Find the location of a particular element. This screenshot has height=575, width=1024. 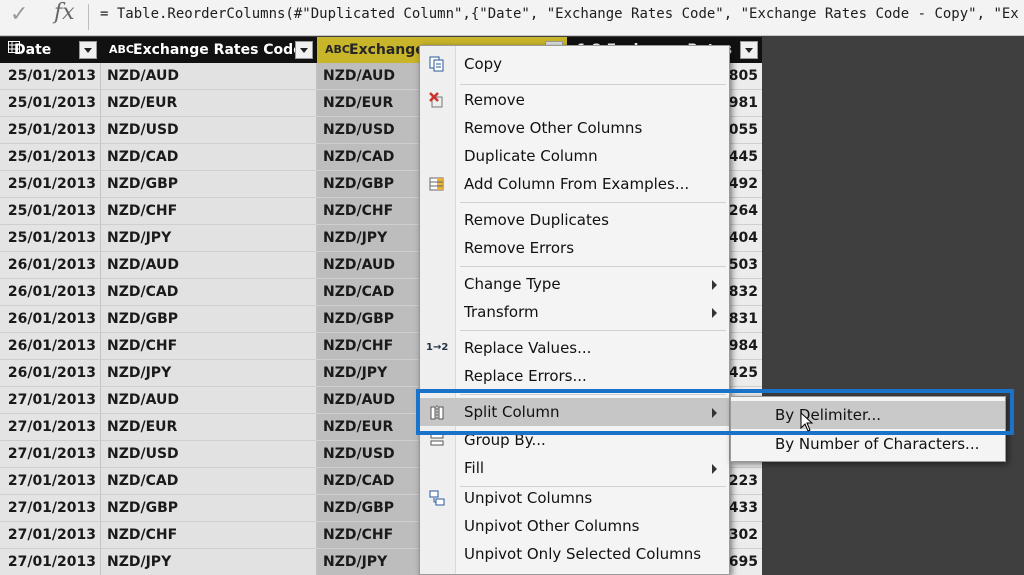

menu-item-label: Remove Other Columns is located at coordinates (553, 128).